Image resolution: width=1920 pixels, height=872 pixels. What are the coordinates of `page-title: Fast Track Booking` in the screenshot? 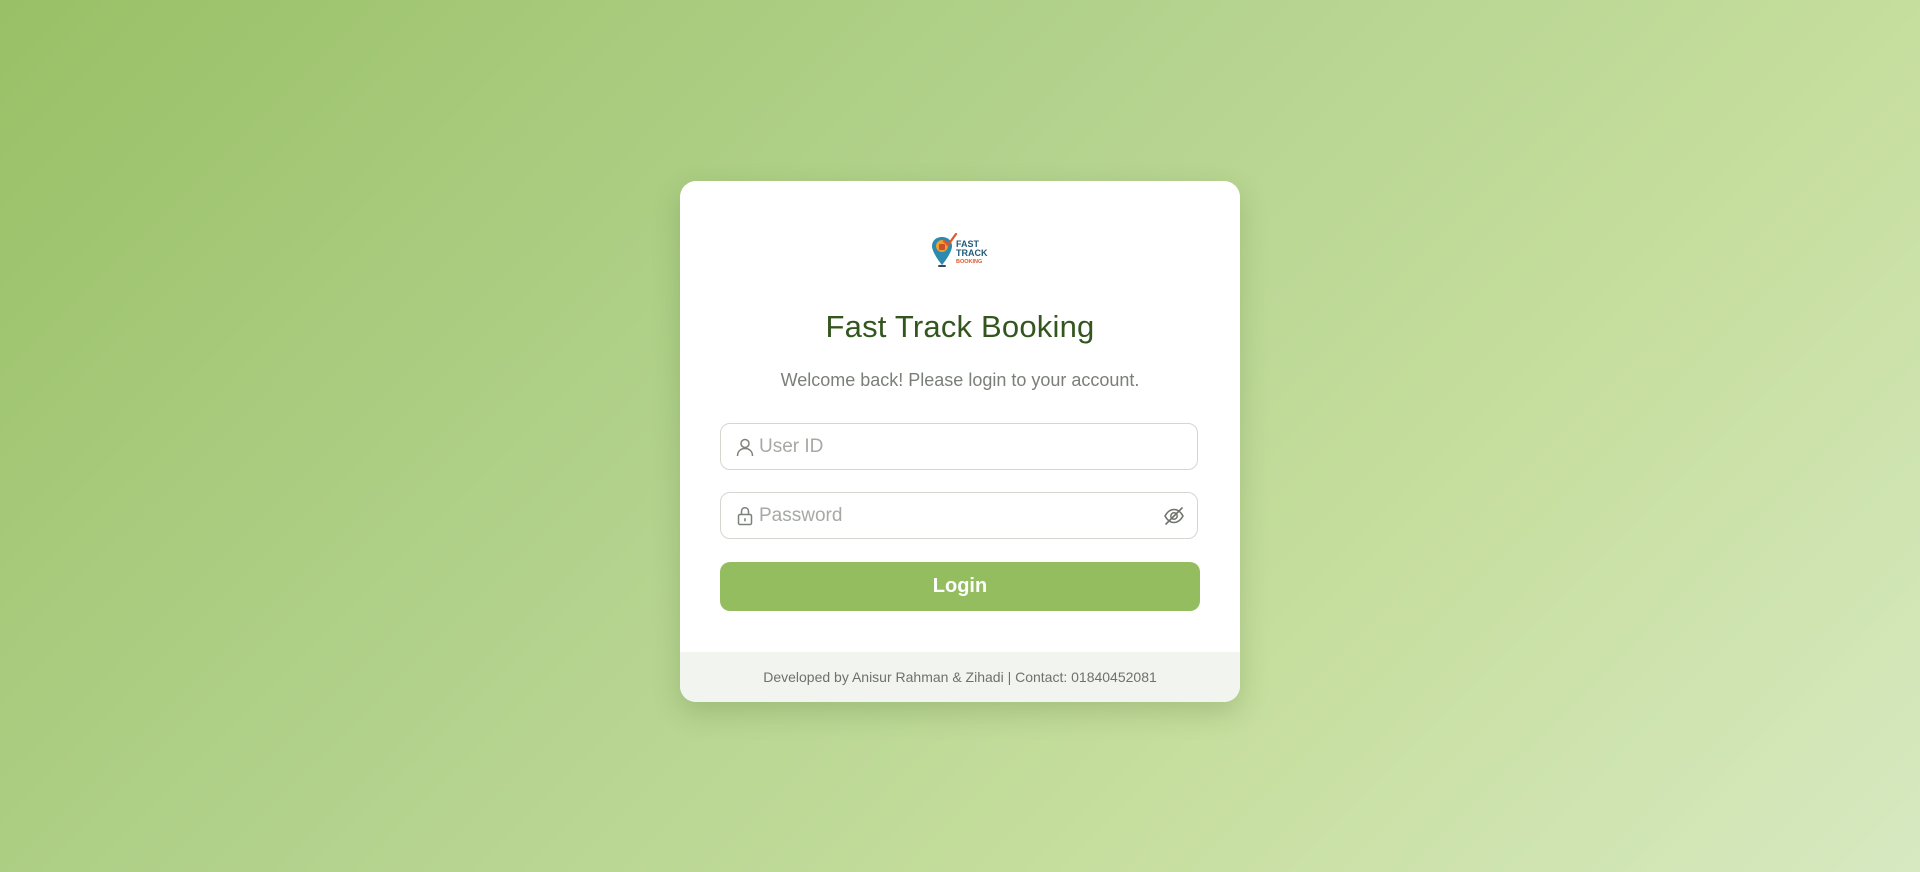 It's located at (960, 326).